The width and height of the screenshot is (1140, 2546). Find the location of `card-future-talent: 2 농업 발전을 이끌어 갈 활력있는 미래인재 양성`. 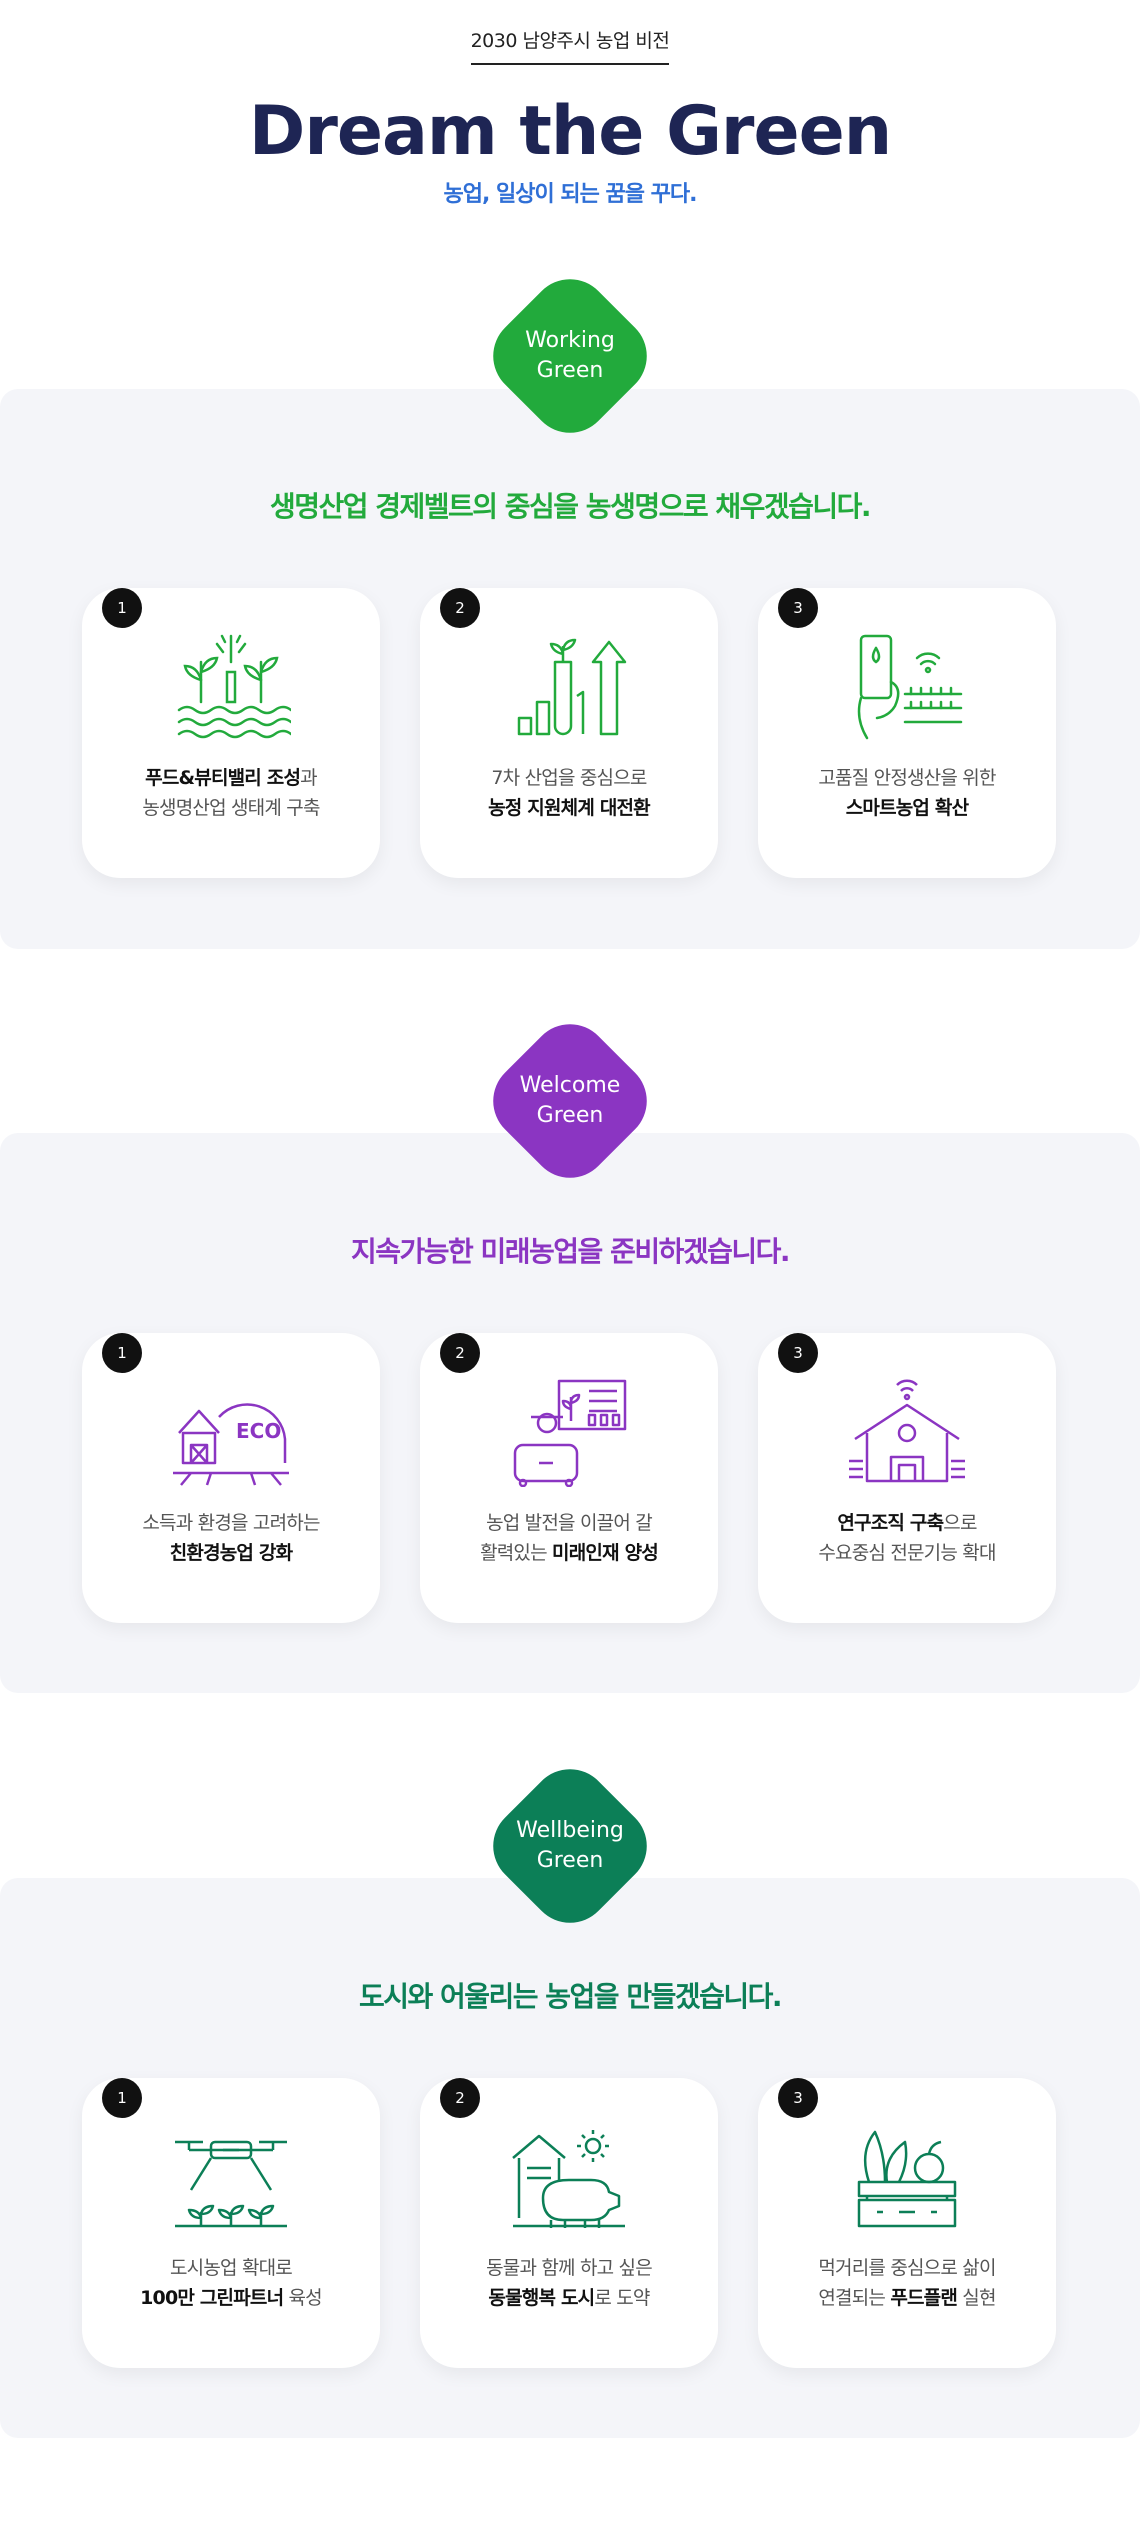

card-future-talent: 2 농업 발전을 이끌어 갈 활력있는 미래인재 양성 is located at coordinates (569, 1478).